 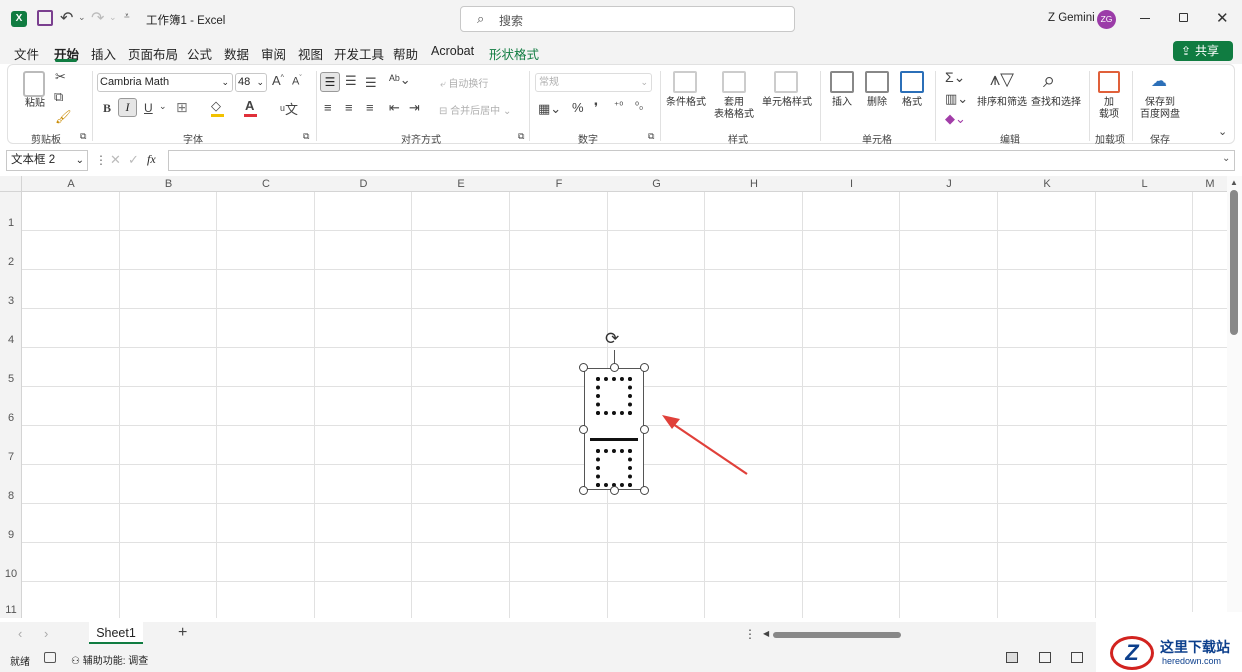 What do you see at coordinates (578, 107) in the screenshot?
I see `percent-icon: %` at bounding box center [578, 107].